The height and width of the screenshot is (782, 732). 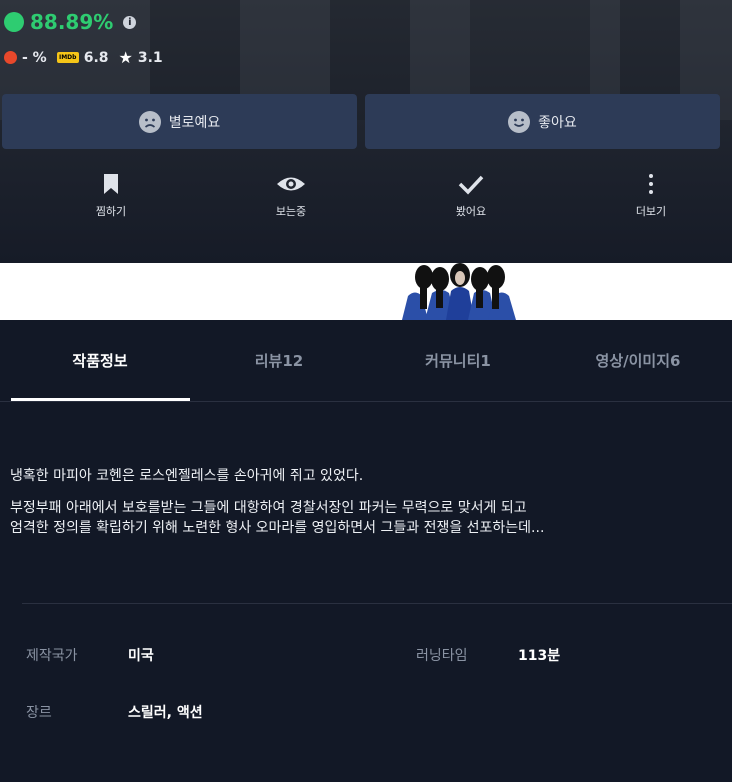 What do you see at coordinates (651, 184) in the screenshot?
I see `more-vertical-icon` at bounding box center [651, 184].